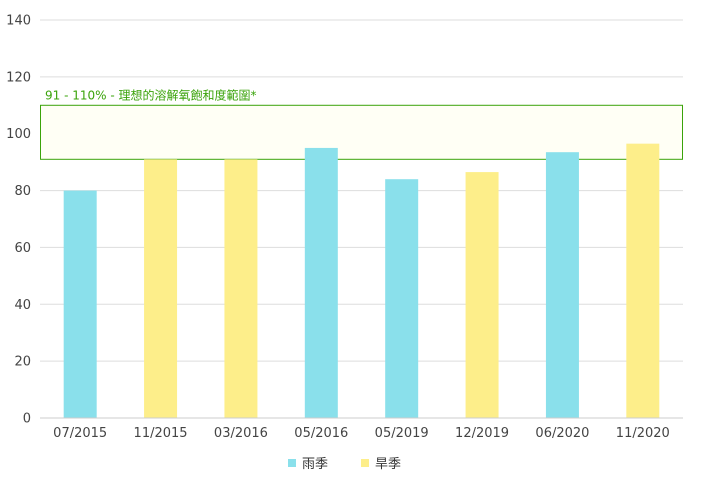 The width and height of the screenshot is (702, 498). Describe the element at coordinates (482, 433) in the screenshot. I see `x-tick-label: 12/2019` at that location.